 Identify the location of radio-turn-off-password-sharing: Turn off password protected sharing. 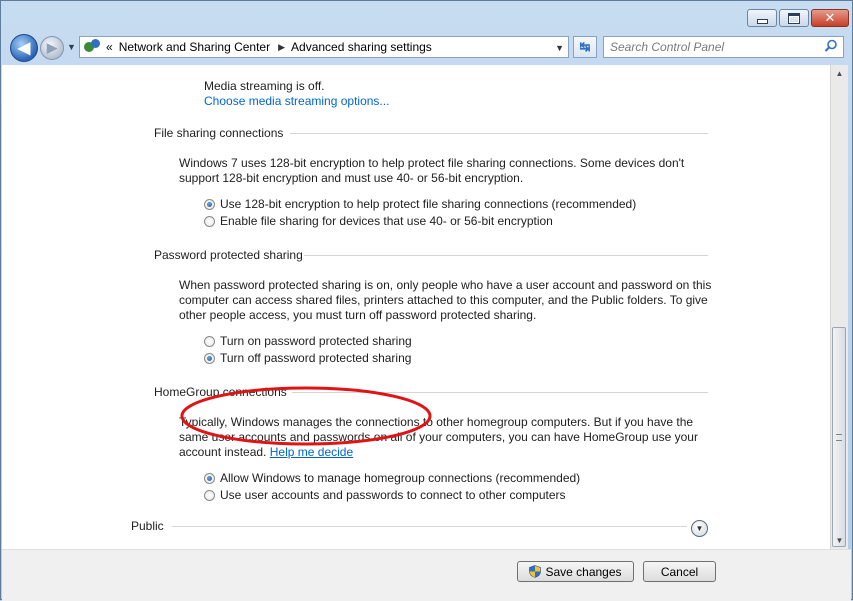
(307, 358).